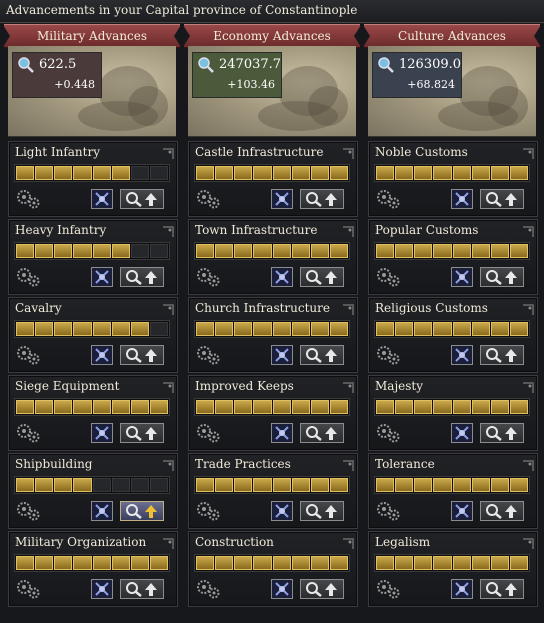 This screenshot has height=623, width=544. What do you see at coordinates (57, 152) in the screenshot?
I see `tech-name: Light Infantry` at bounding box center [57, 152].